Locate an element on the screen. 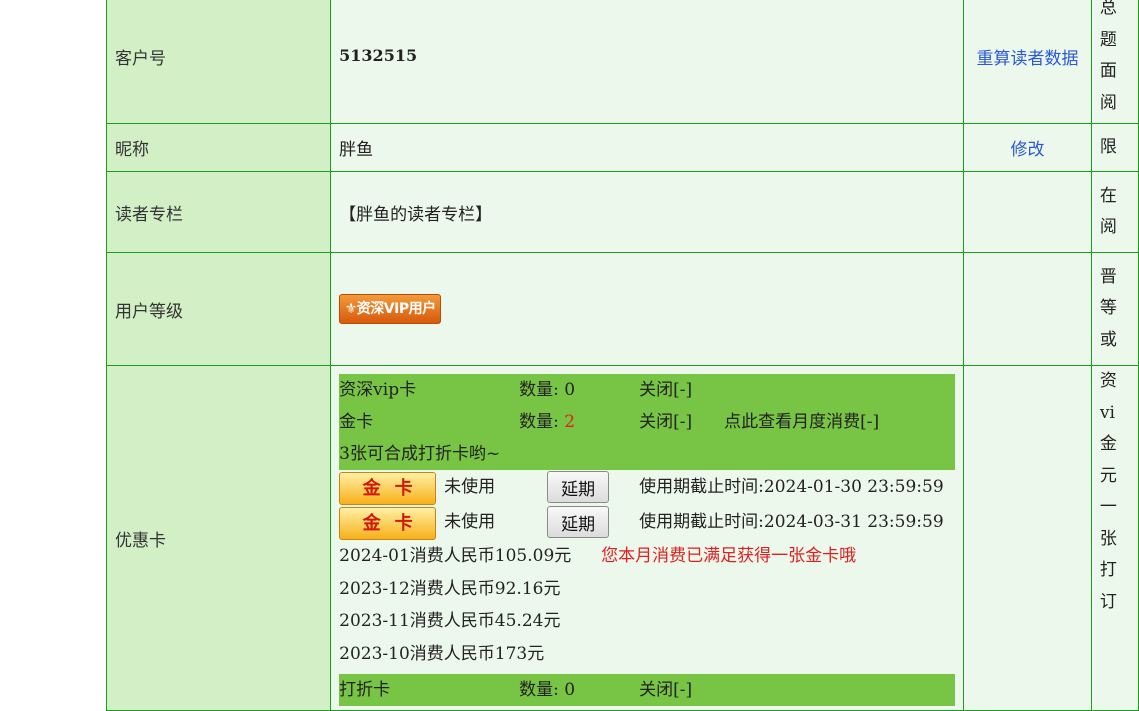 The height and width of the screenshot is (711, 1139). reader-column-value: 【胖鱼的读者专栏】 is located at coordinates (647, 212).